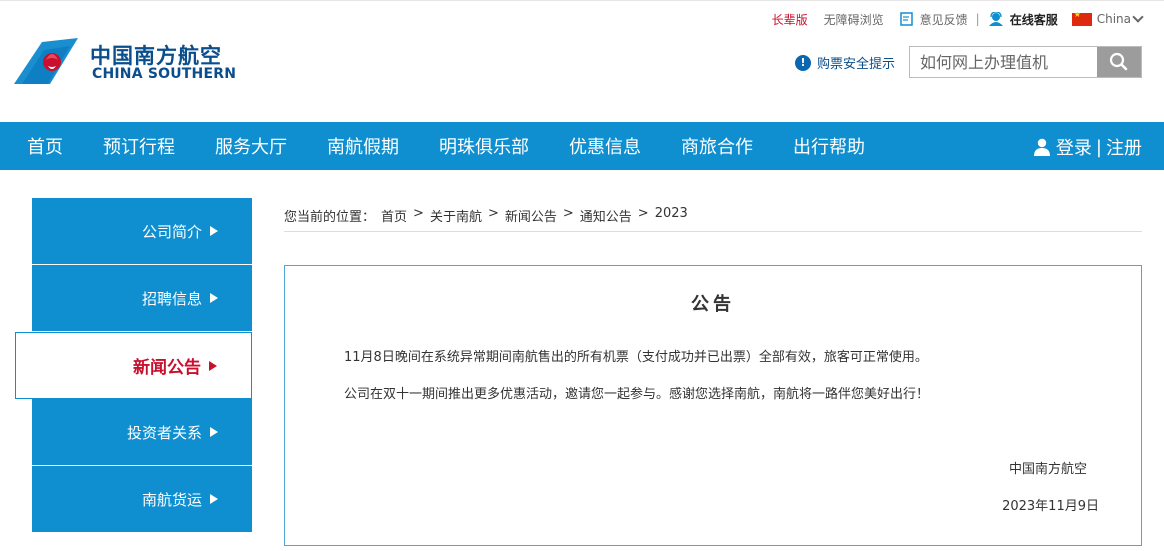  I want to click on breadcrumb-news: 新闻公告, so click(531, 218).